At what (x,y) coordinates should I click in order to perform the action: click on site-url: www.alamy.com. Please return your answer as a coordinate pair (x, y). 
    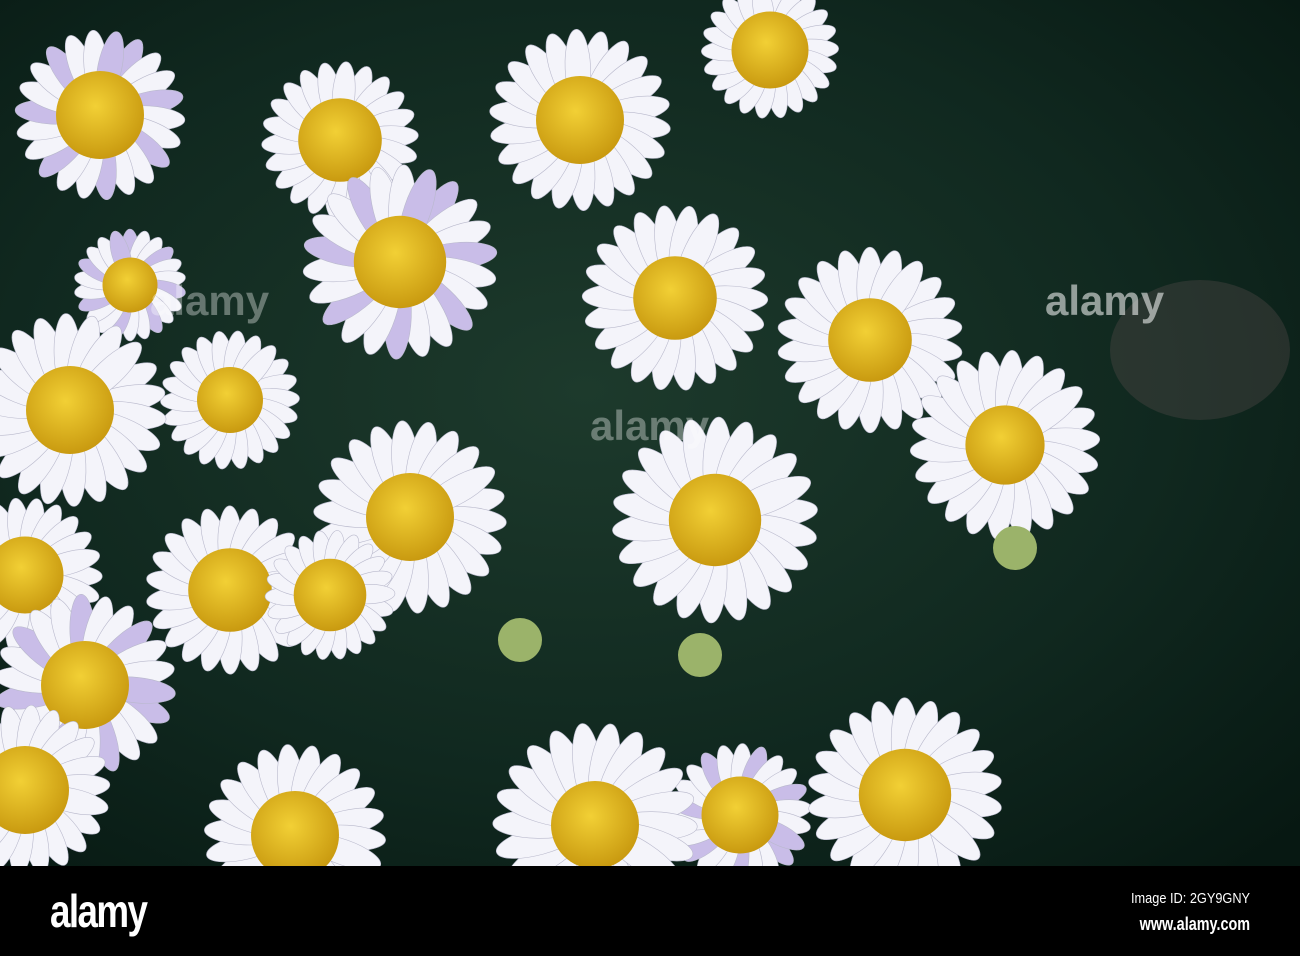
    Looking at the image, I should click on (1194, 924).